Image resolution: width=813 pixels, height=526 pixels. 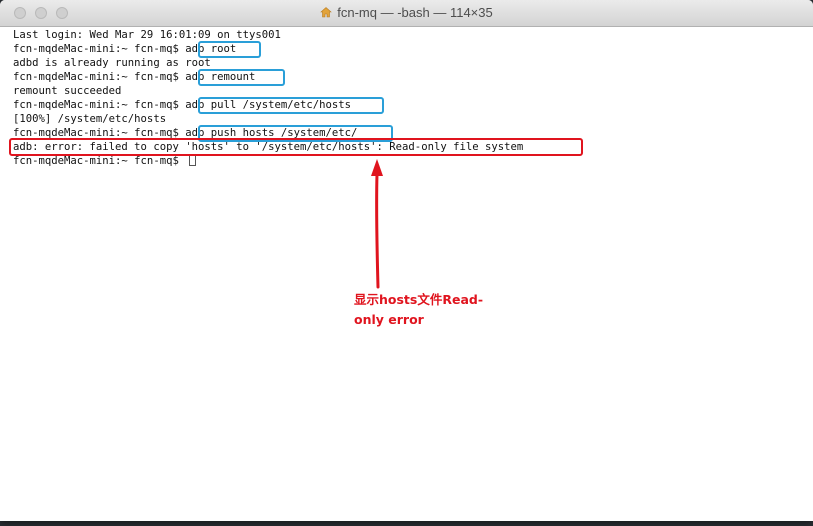 What do you see at coordinates (241, 77) in the screenshot?
I see `highlight-box-adb-remount` at bounding box center [241, 77].